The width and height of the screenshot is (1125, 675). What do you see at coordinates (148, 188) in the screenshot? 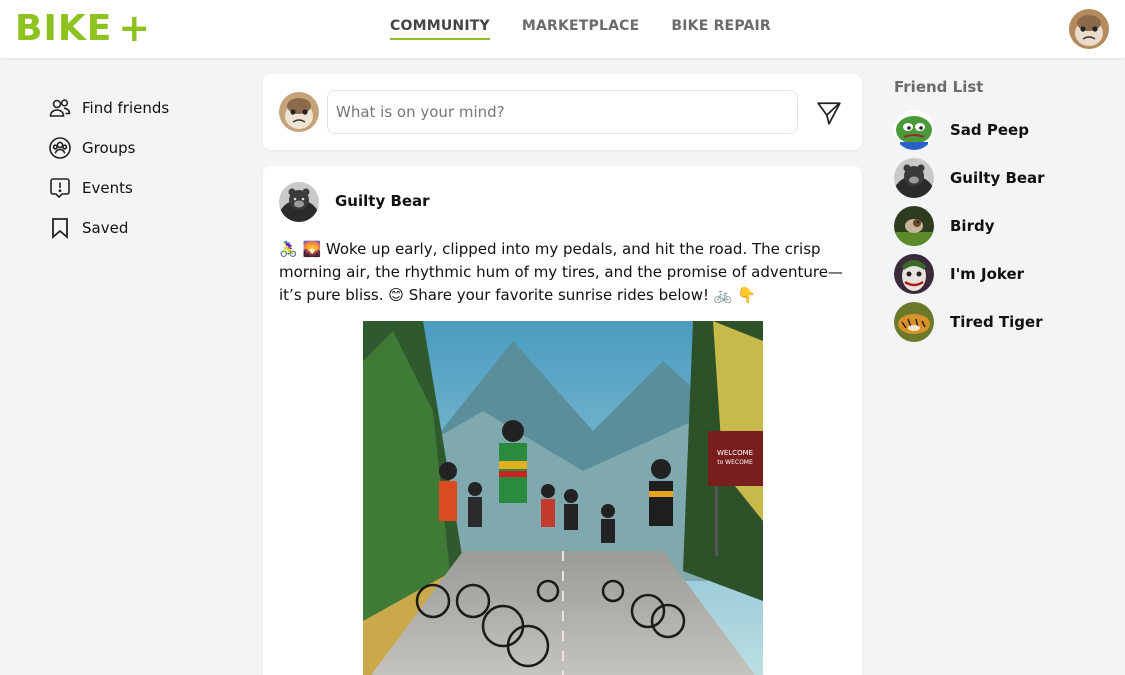
I see `sidebar-item-events: Events` at bounding box center [148, 188].